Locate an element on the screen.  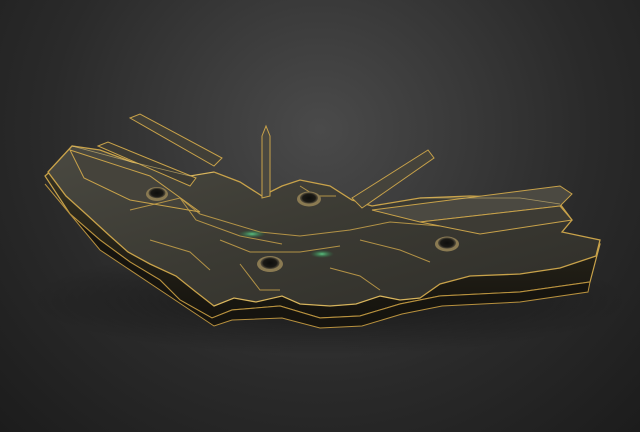
mounting-hole-bottom-center is located at coordinates (270, 264).